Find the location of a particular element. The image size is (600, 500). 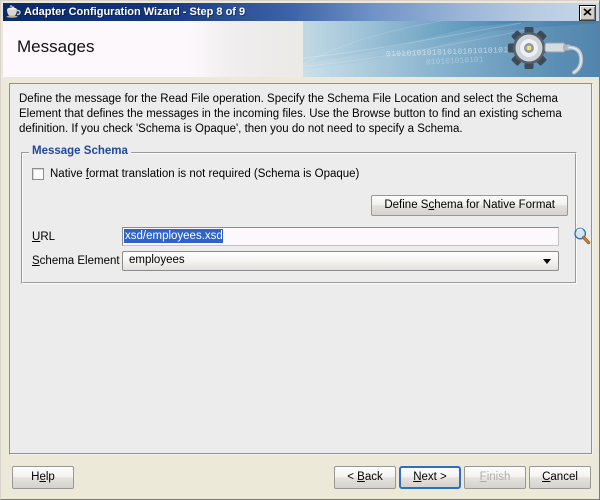

url-label: URL is located at coordinates (43, 237).